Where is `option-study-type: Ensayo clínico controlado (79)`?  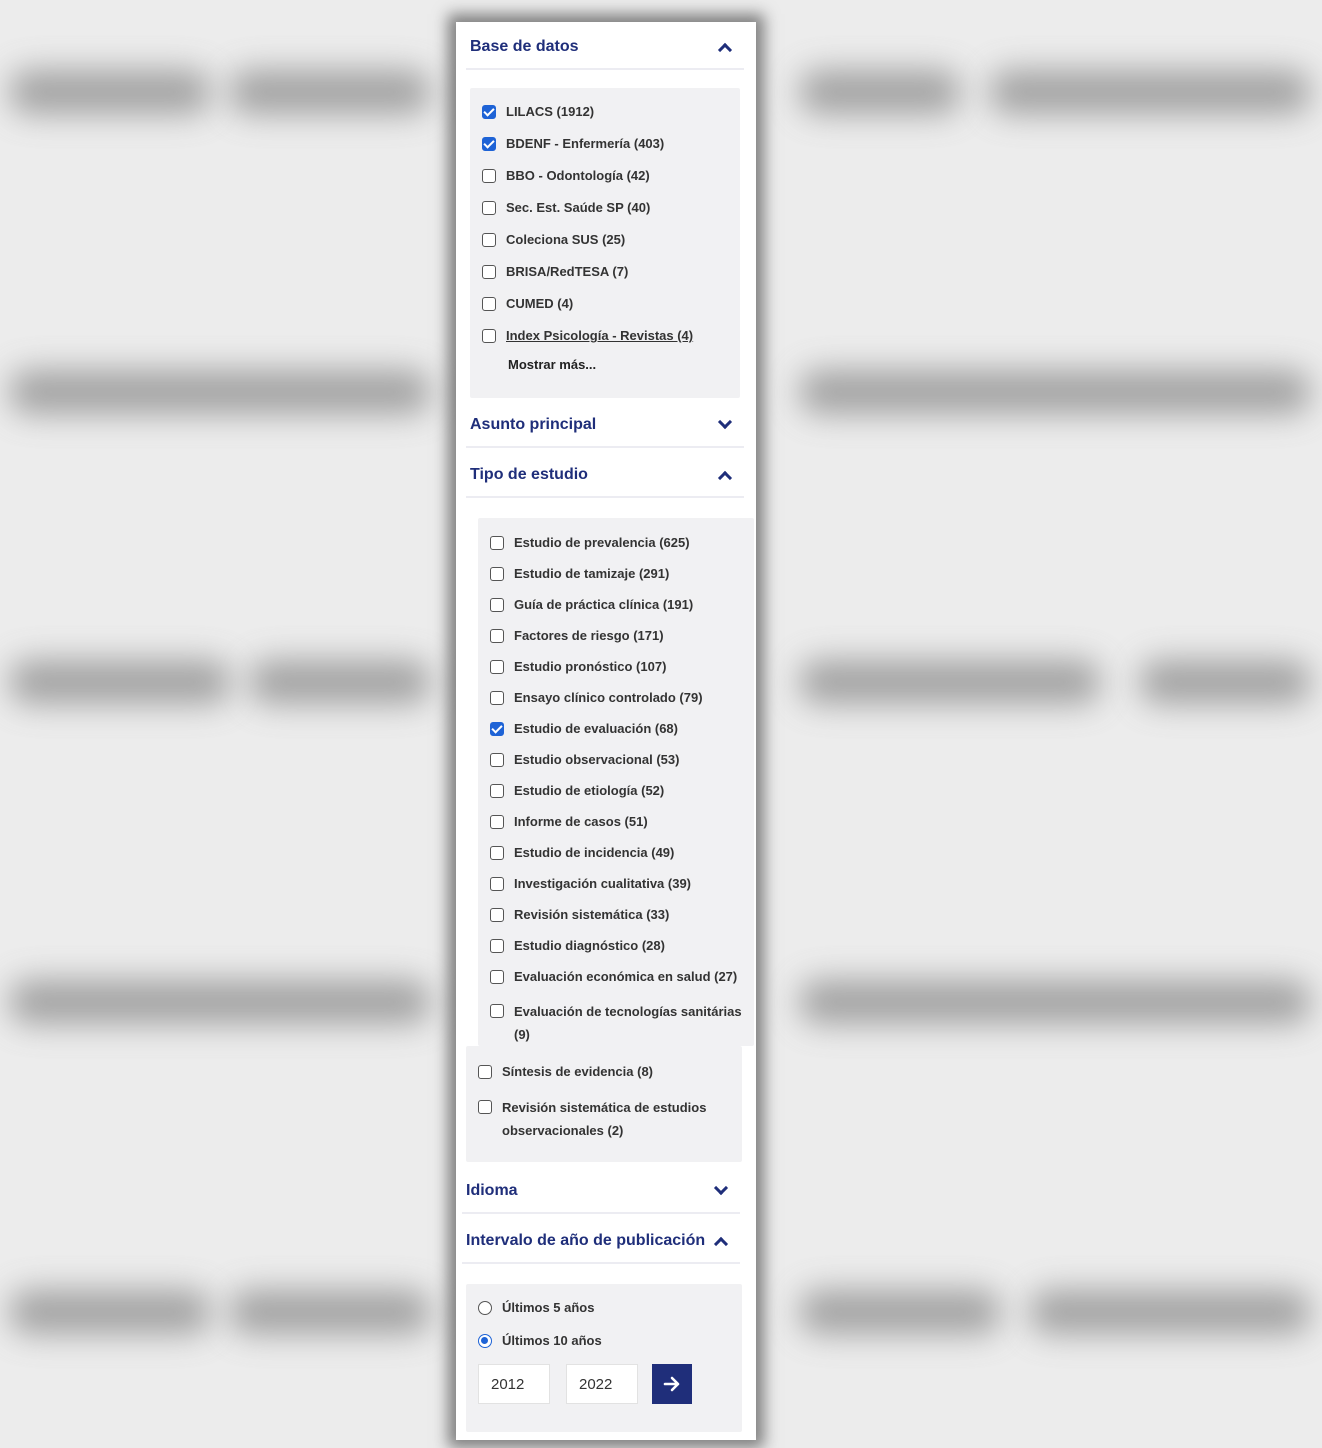 option-study-type: Ensayo clínico controlado (79) is located at coordinates (596, 697).